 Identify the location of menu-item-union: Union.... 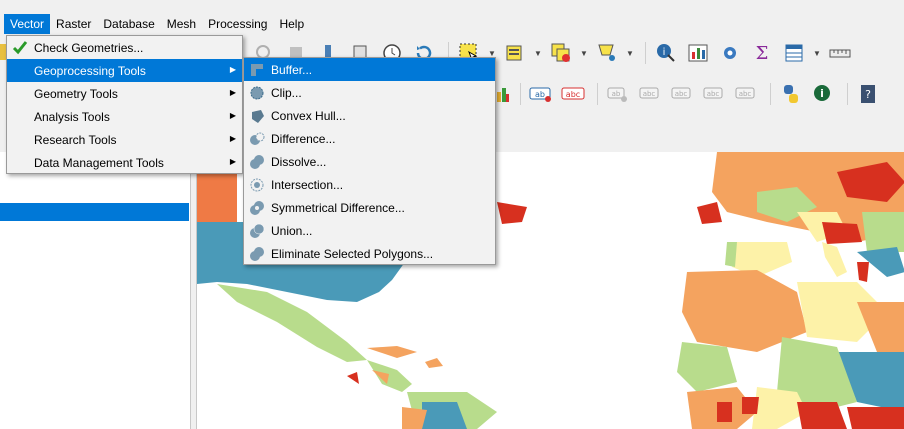
(369, 230).